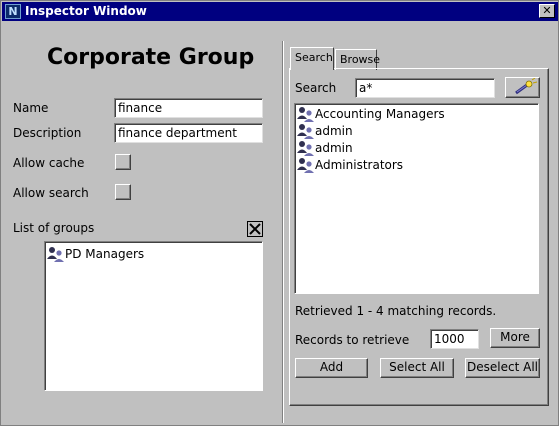 The height and width of the screenshot is (426, 559). I want to click on search-label: Search, so click(316, 88).